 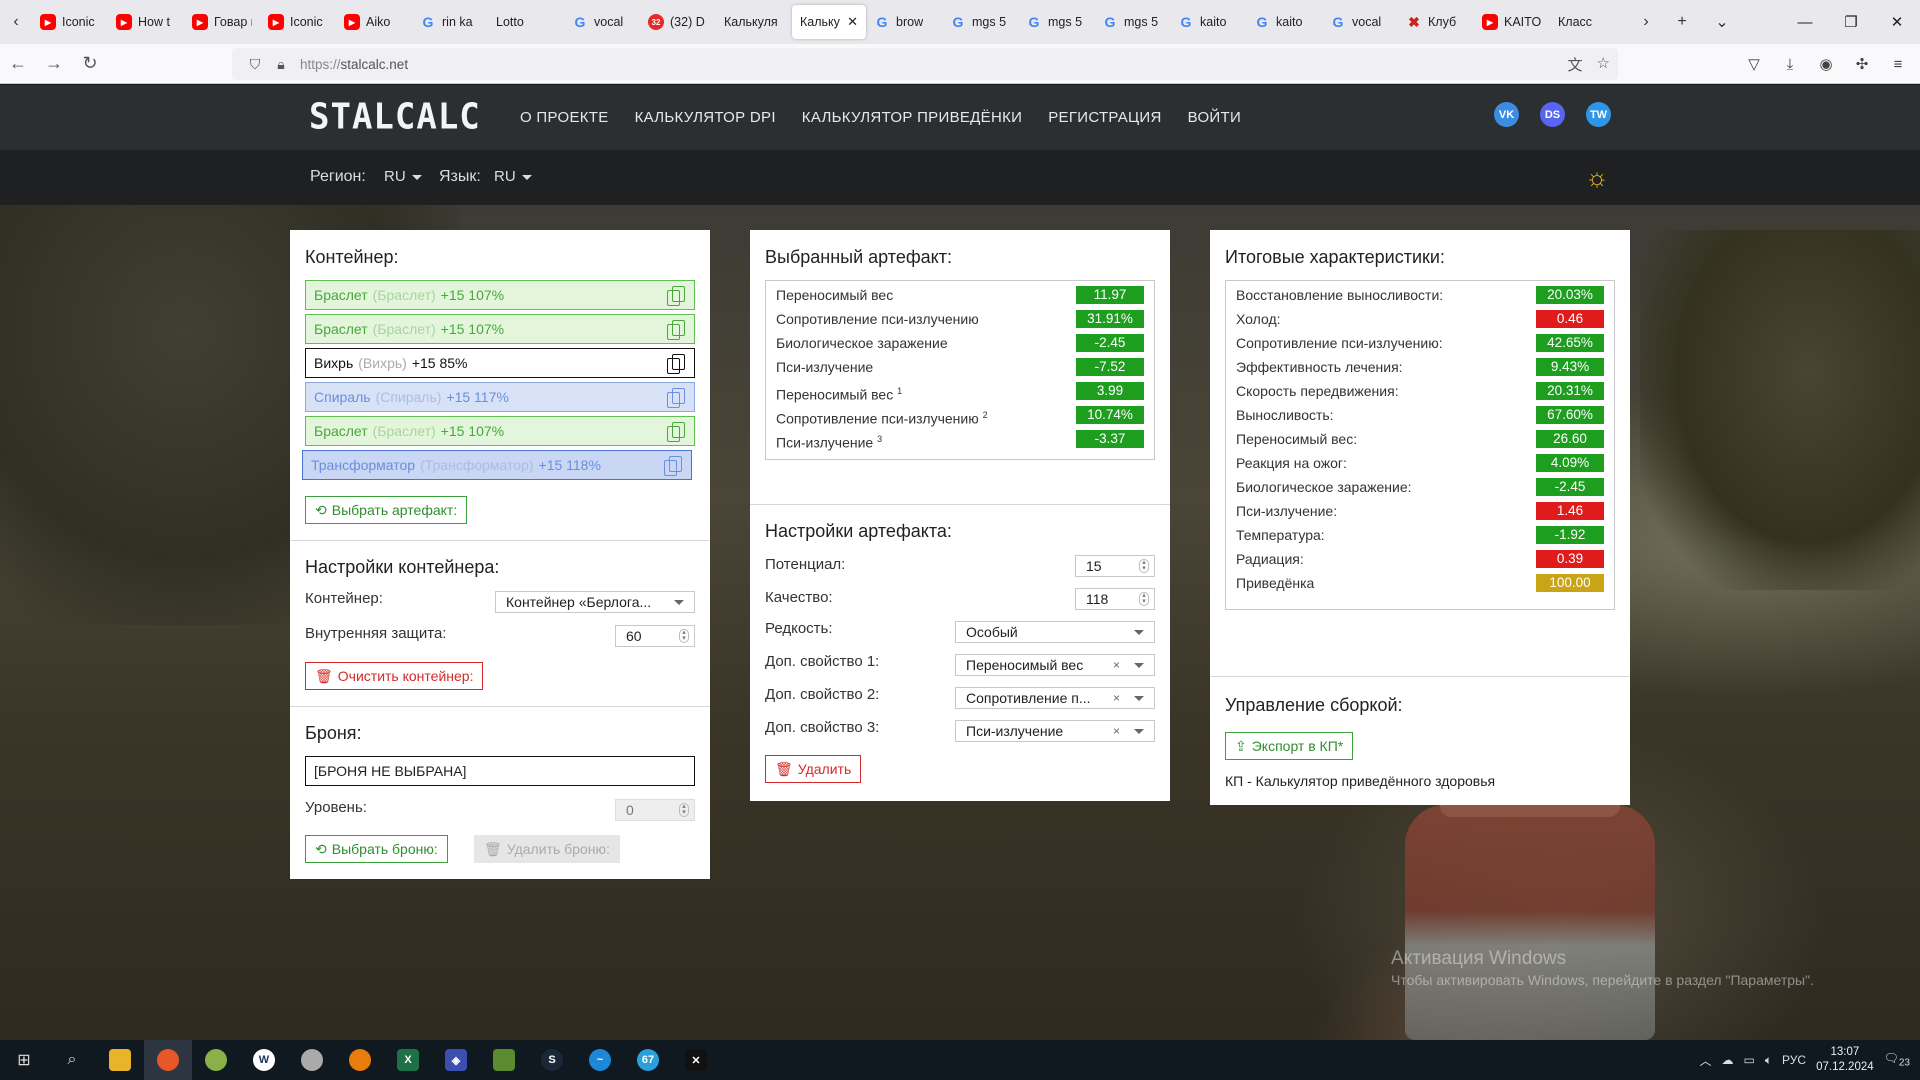 I want to click on capcut-icon: ✕, so click(x=696, y=1060).